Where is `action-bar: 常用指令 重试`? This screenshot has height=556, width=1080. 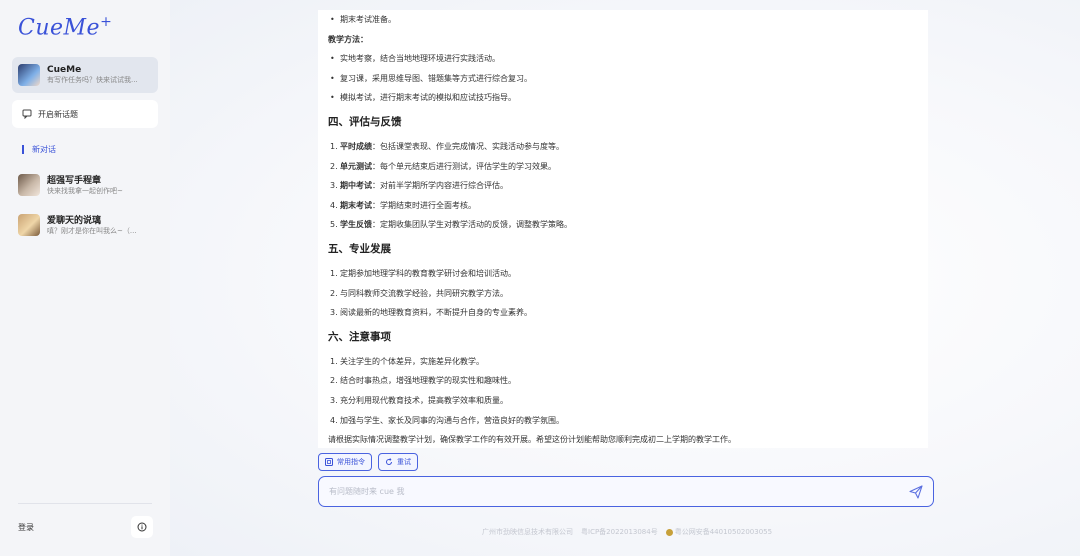 action-bar: 常用指令 重试 is located at coordinates (368, 462).